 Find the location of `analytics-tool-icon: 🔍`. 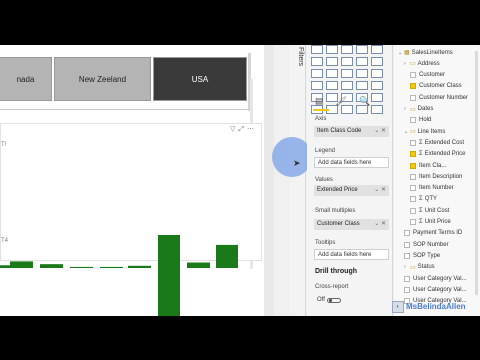

analytics-tool-icon: 🔍 is located at coordinates (364, 101).